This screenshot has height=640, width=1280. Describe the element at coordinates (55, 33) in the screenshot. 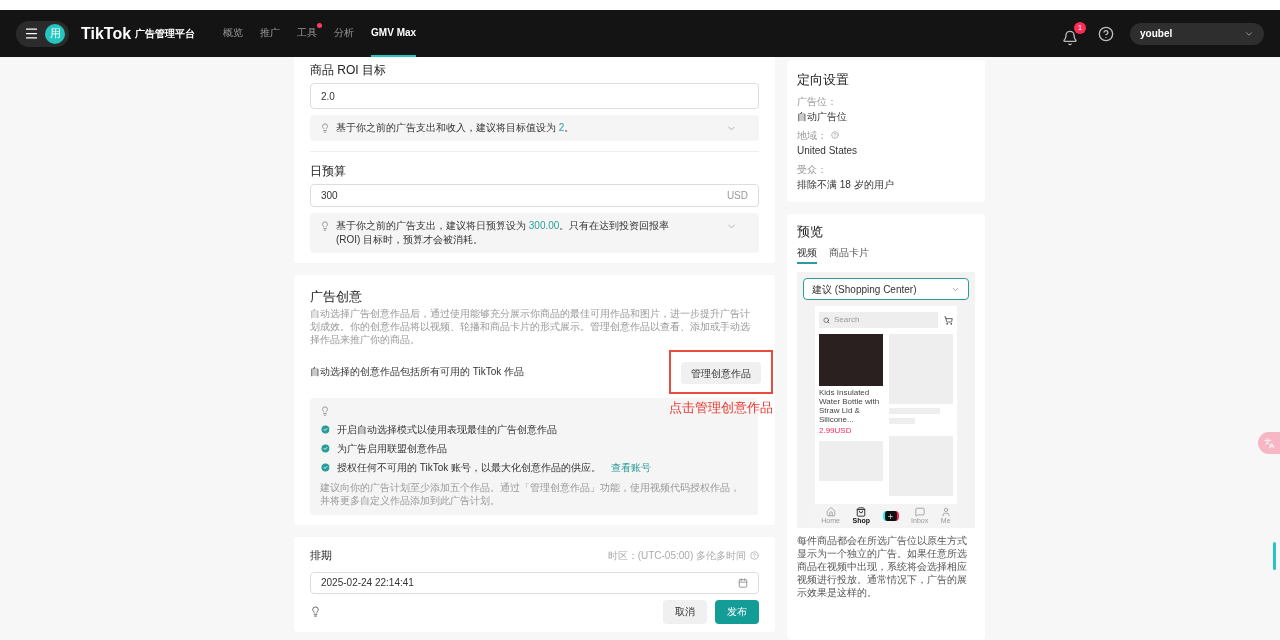

I see `avatar: 用` at that location.